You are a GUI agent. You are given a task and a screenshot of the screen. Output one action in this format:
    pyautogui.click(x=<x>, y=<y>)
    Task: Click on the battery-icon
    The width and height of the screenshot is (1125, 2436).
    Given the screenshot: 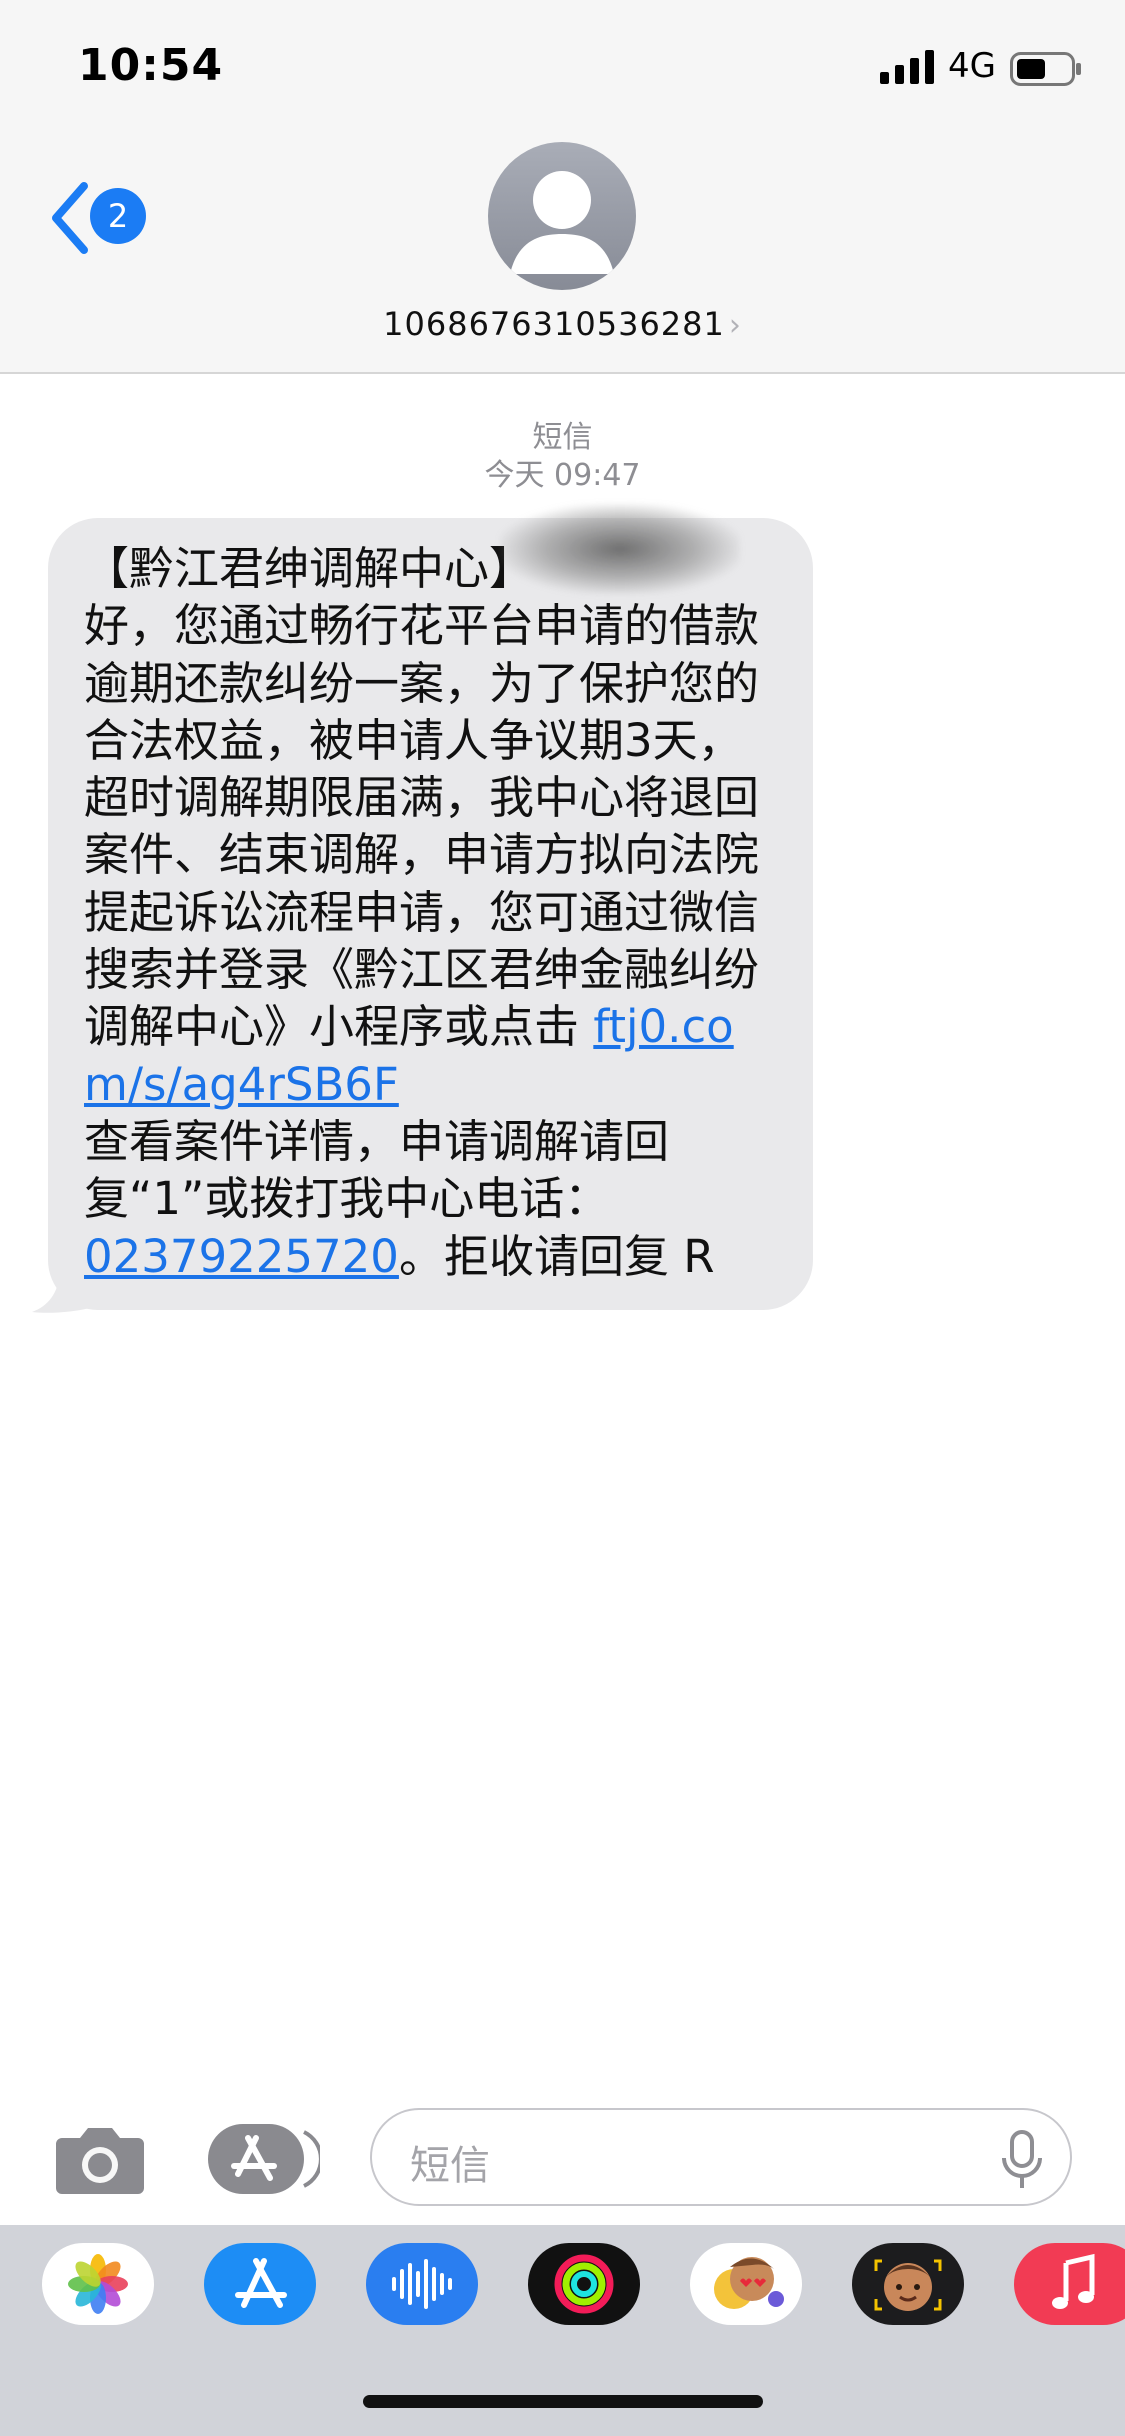 What is the action you would take?
    pyautogui.click(x=1045, y=69)
    